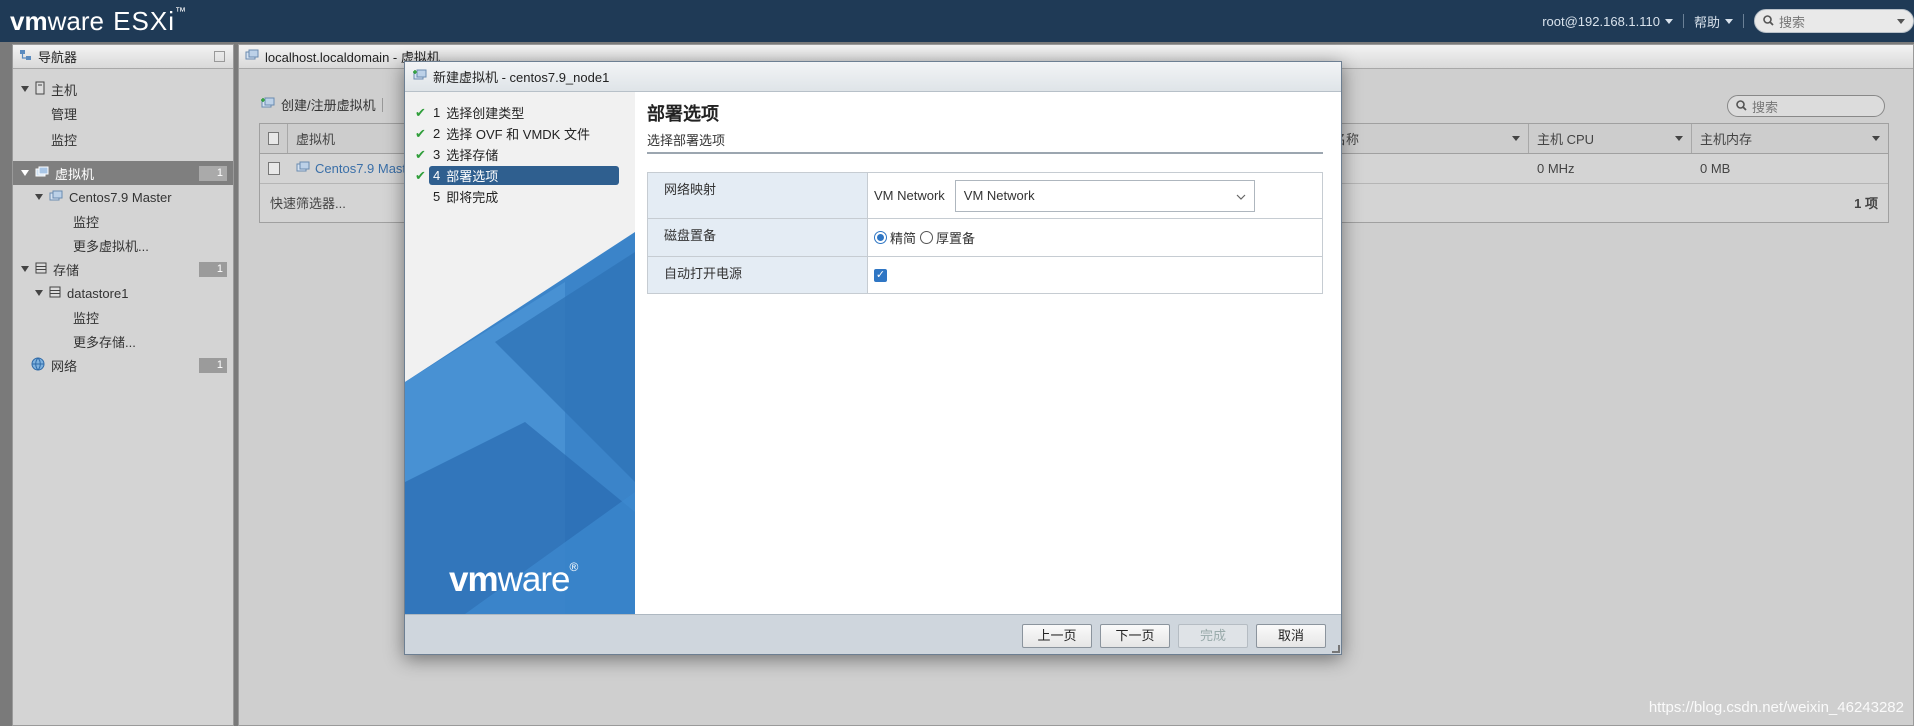  I want to click on column-header-host-cpu: 主机 CPU, so click(1610, 138).